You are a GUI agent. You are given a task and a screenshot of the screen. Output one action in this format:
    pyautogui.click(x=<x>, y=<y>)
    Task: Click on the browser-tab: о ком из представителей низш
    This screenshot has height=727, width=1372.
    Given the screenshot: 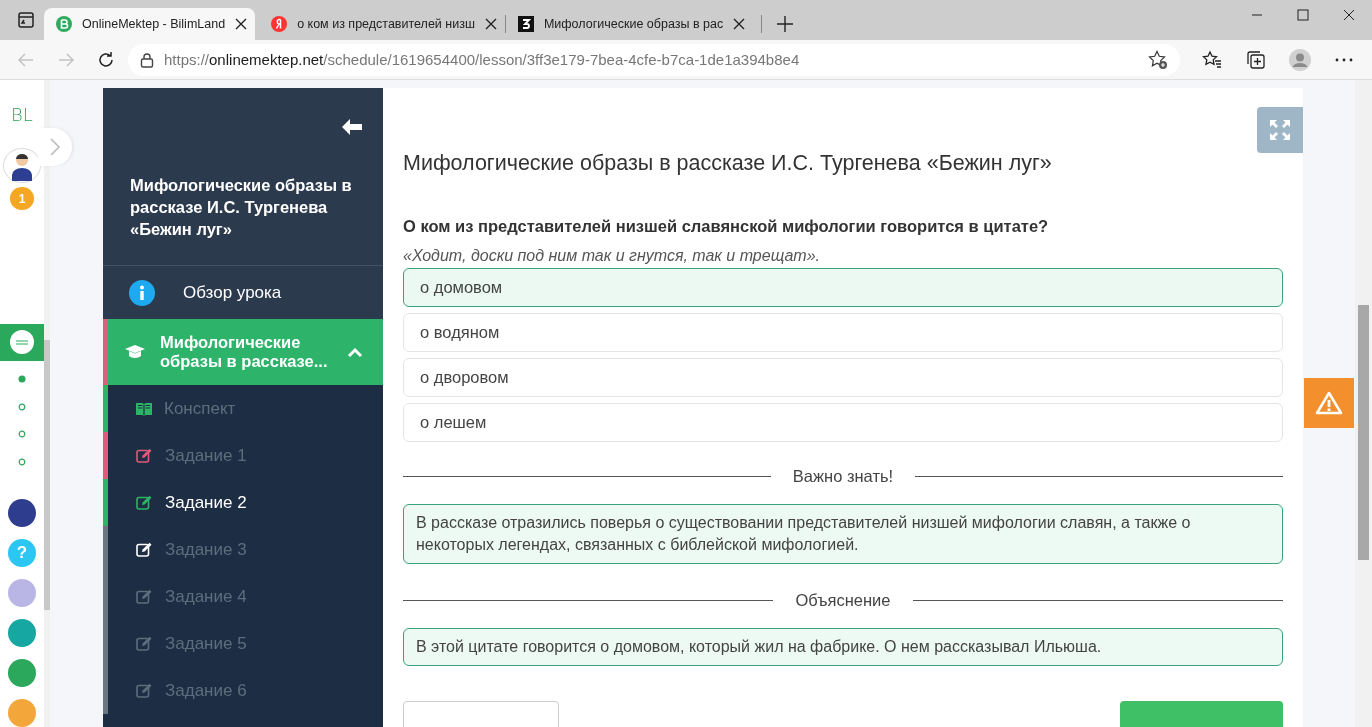 What is the action you would take?
    pyautogui.click(x=382, y=24)
    